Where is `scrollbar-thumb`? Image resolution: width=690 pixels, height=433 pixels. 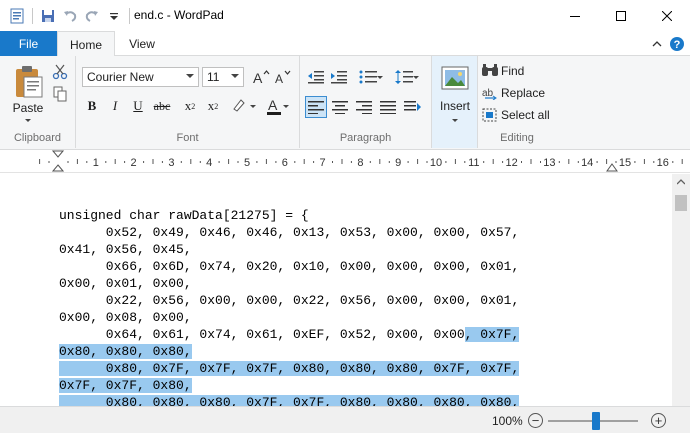
scrollbar-thumb is located at coordinates (681, 203).